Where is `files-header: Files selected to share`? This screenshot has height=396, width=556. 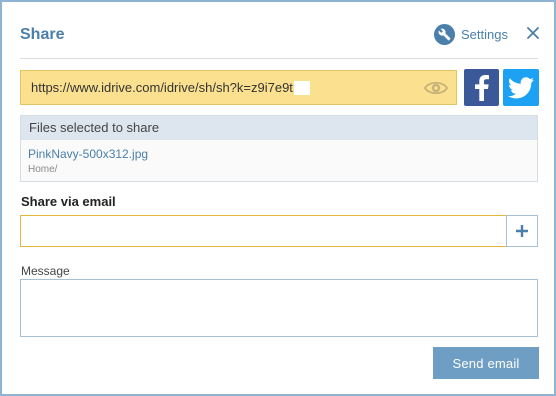 files-header: Files selected to share is located at coordinates (279, 128).